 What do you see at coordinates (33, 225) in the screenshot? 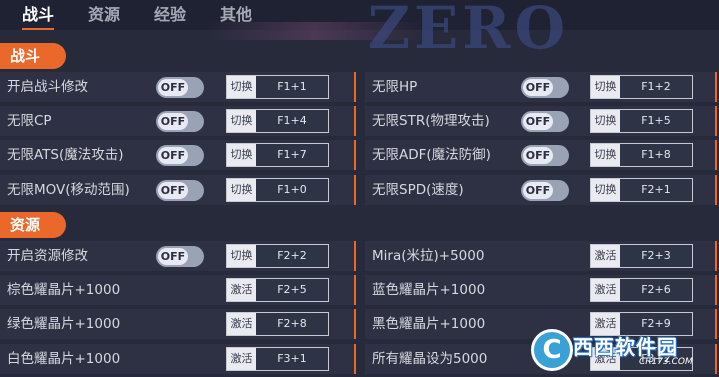
I see `section-header-resources: 资源` at bounding box center [33, 225].